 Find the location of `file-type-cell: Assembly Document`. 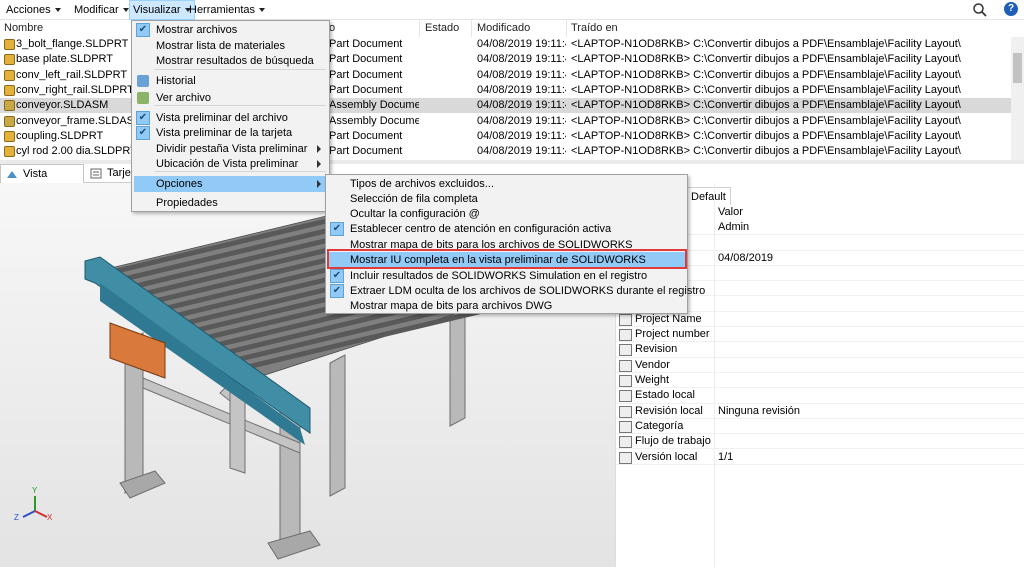

file-type-cell: Assembly Document is located at coordinates (374, 105).